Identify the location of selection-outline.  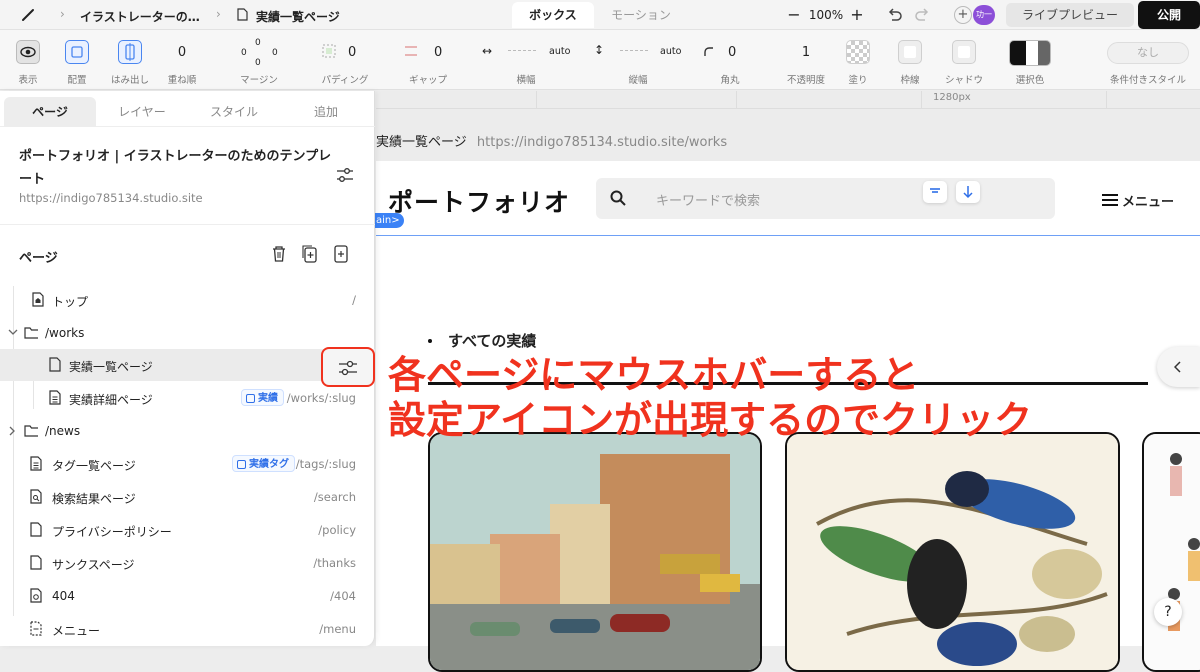
(788, 235).